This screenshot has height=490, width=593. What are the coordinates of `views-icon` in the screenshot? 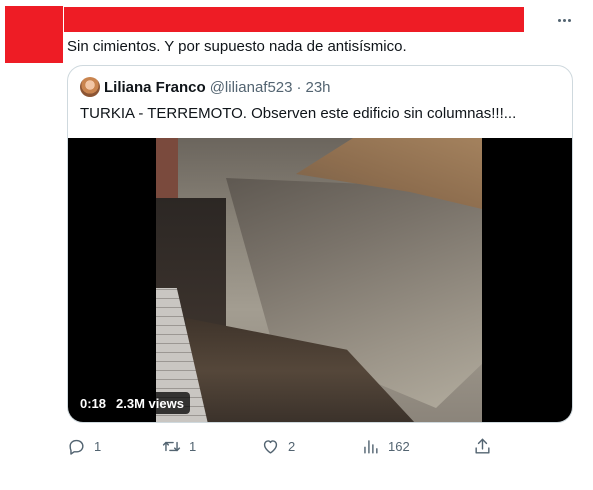 It's located at (371, 446).